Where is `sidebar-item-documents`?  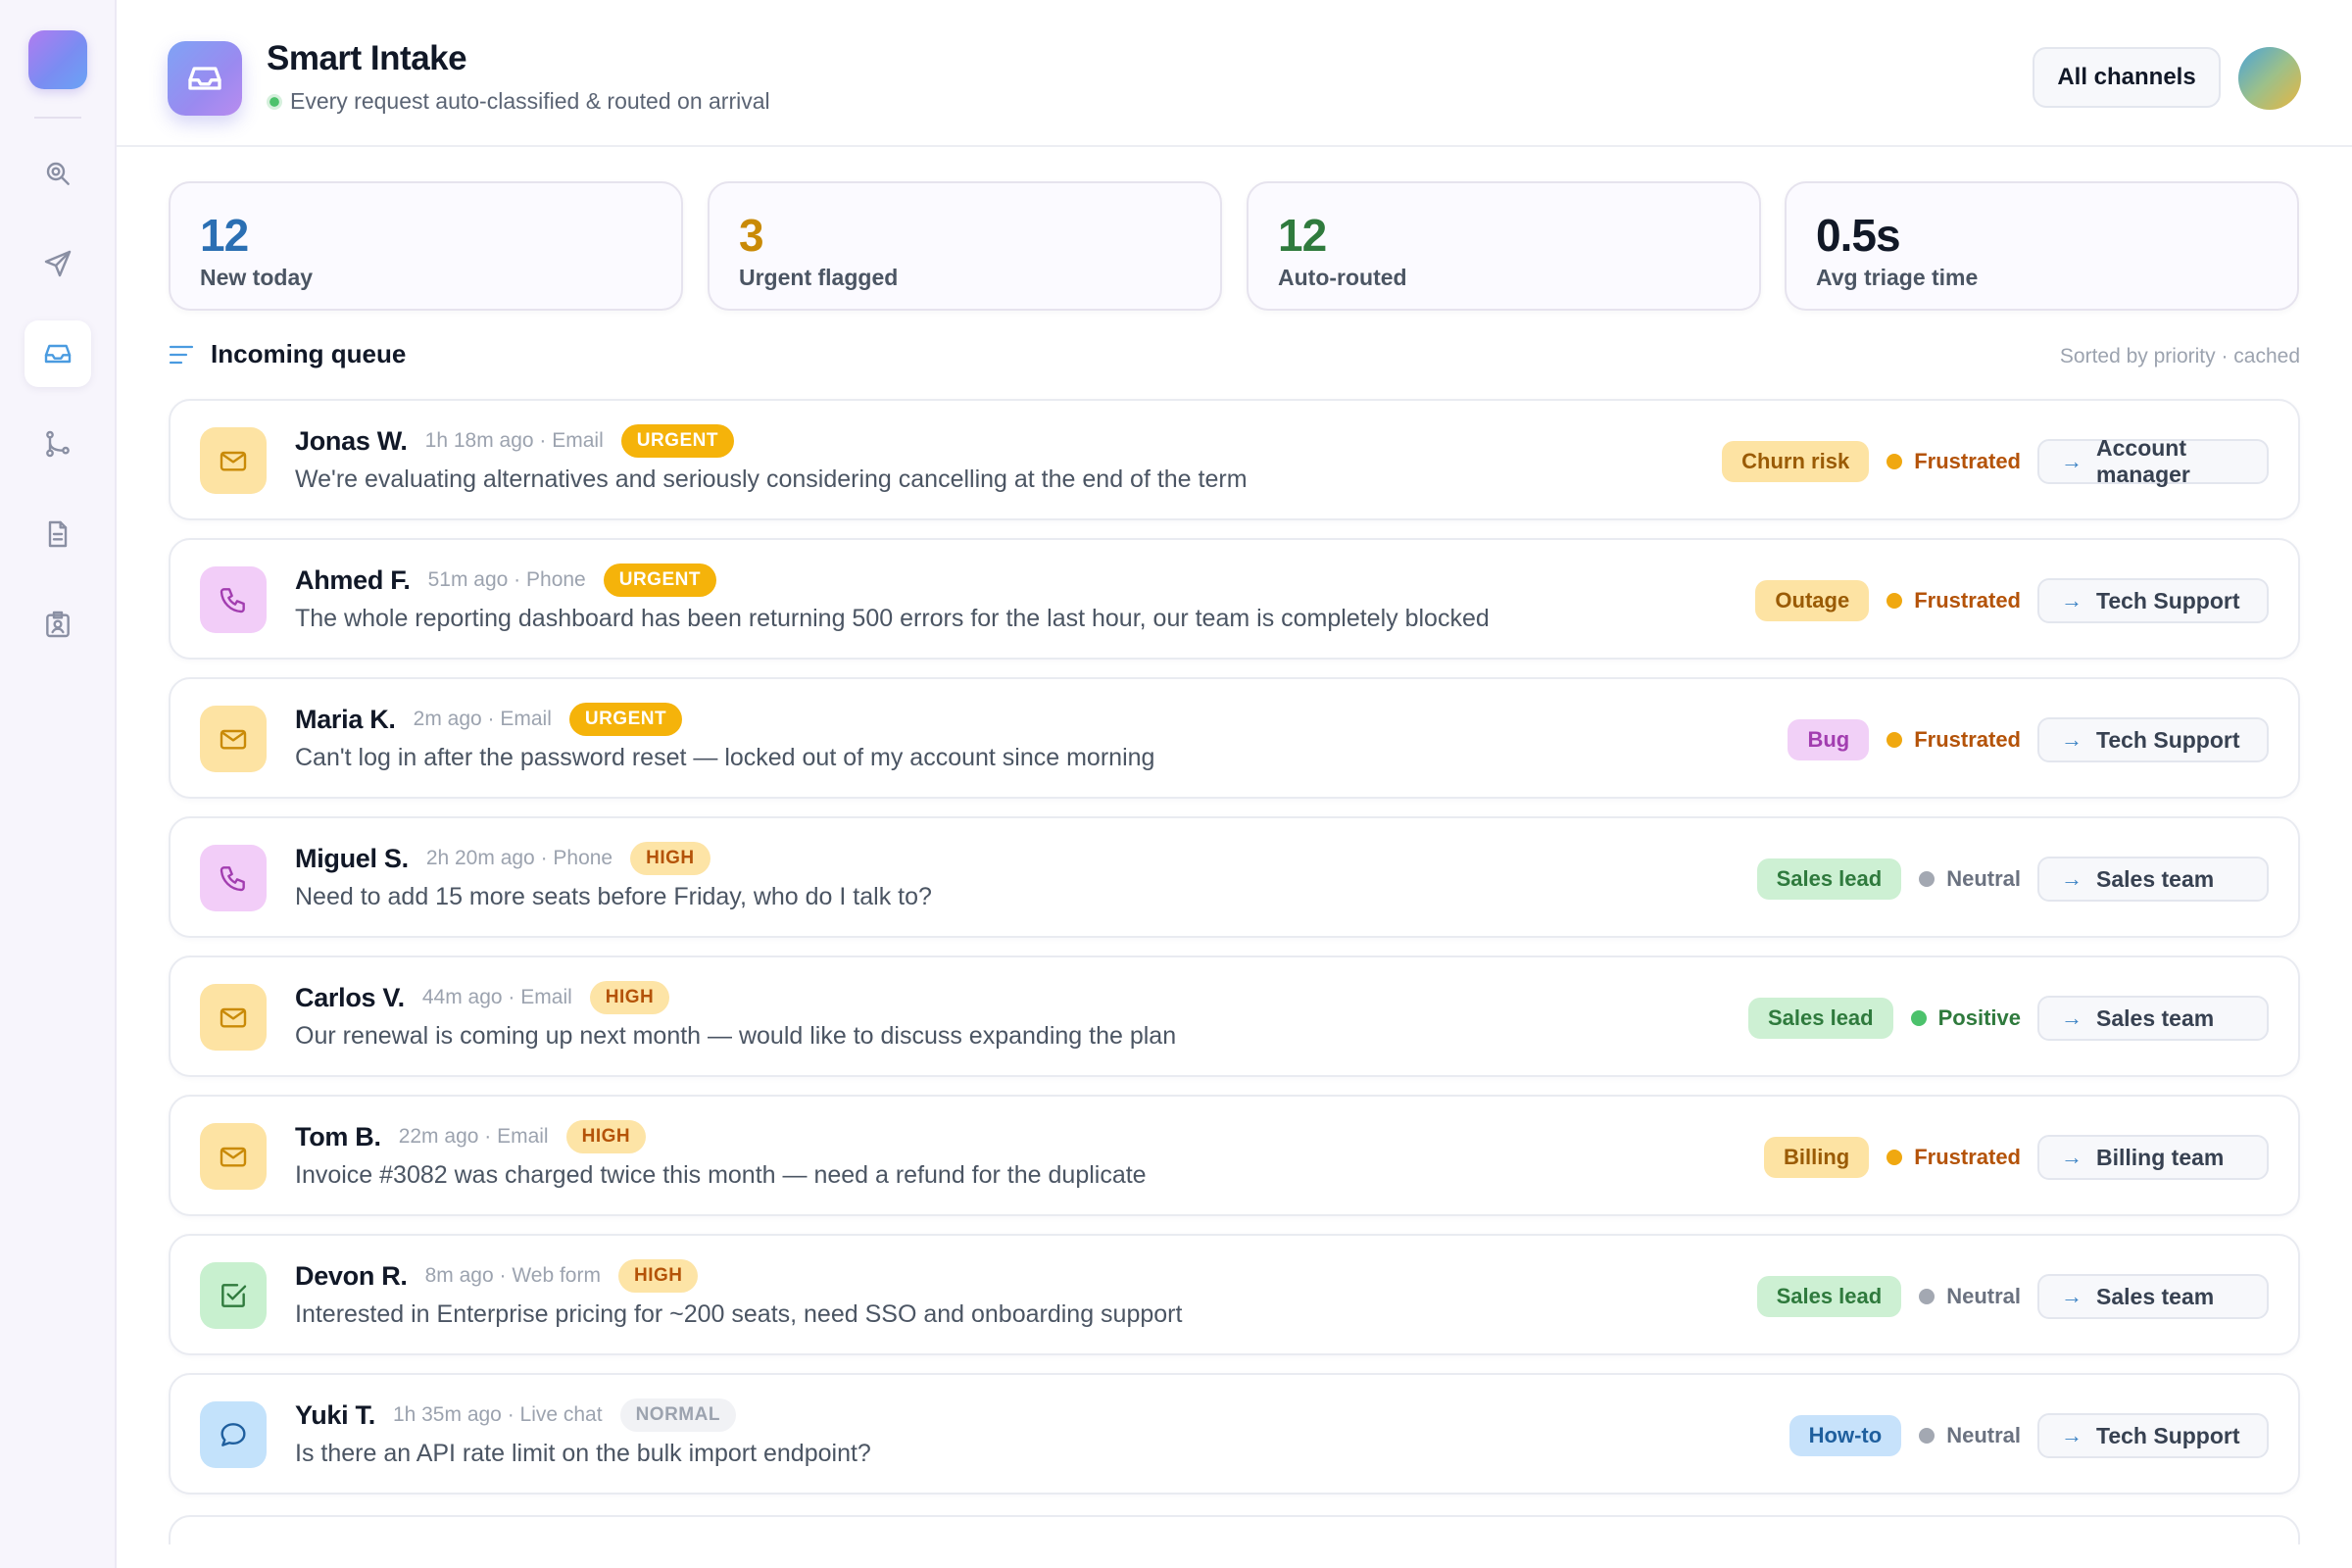 sidebar-item-documents is located at coordinates (57, 534).